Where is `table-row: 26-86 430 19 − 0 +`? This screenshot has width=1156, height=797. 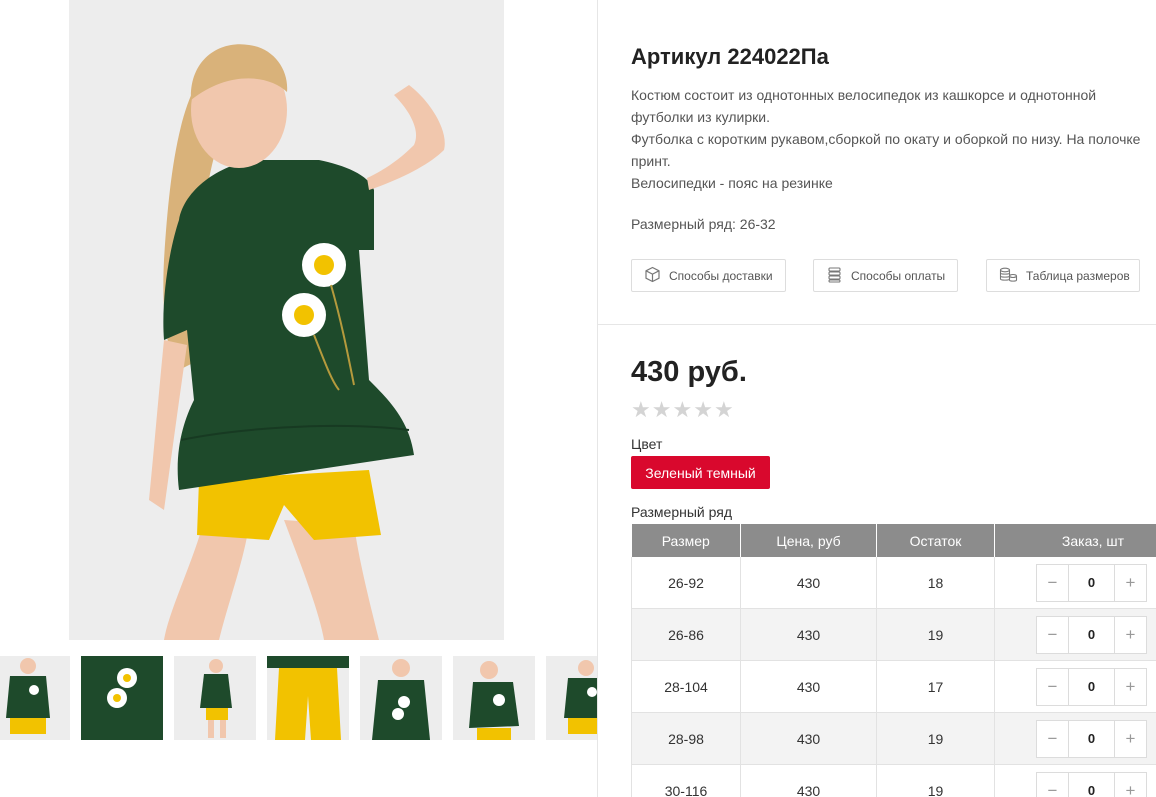 table-row: 26-86 430 19 − 0 + is located at coordinates (893, 634).